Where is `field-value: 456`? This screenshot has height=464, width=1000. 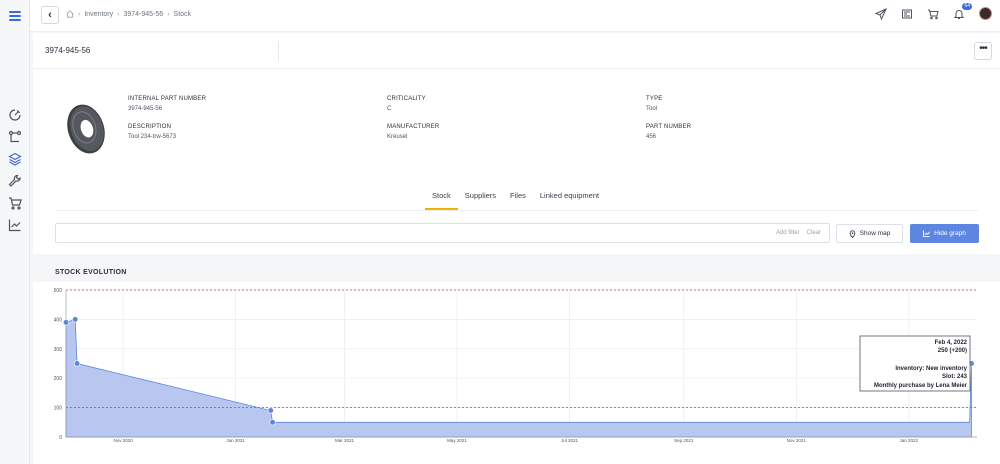
field-value: 456 is located at coordinates (651, 137).